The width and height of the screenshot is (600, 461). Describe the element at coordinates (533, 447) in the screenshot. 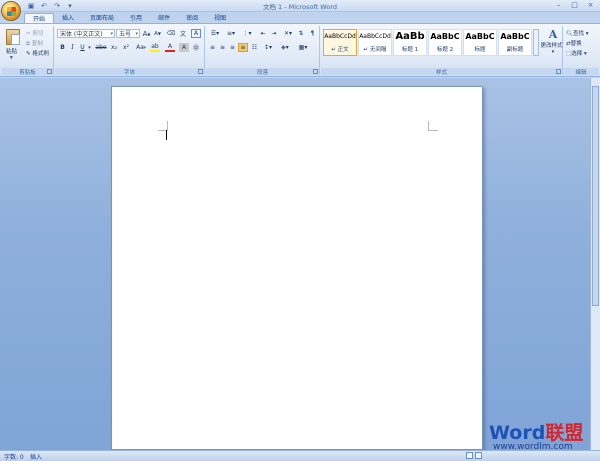

I see `watermark-url: www.wordlm.com` at that location.